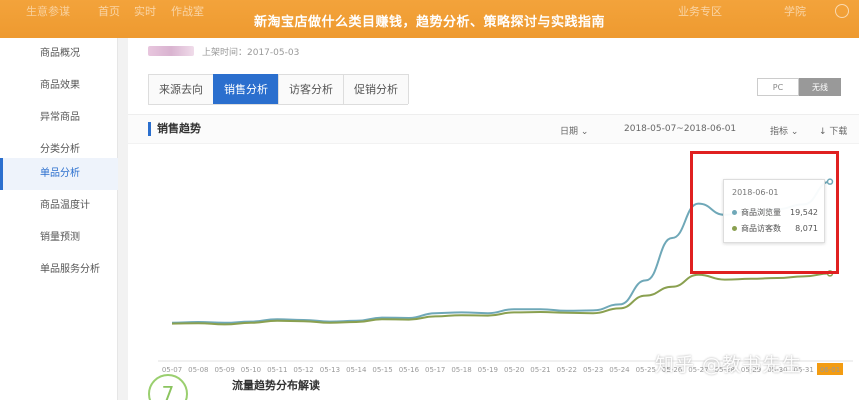  I want to click on sidebar-item-product-service-analysis: 单品服务分析, so click(59, 270).